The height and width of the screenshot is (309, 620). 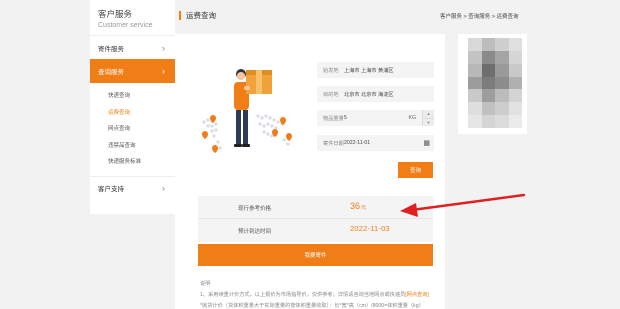 I want to click on sidebar-header: 客户服务 Customer service, so click(x=132, y=17).